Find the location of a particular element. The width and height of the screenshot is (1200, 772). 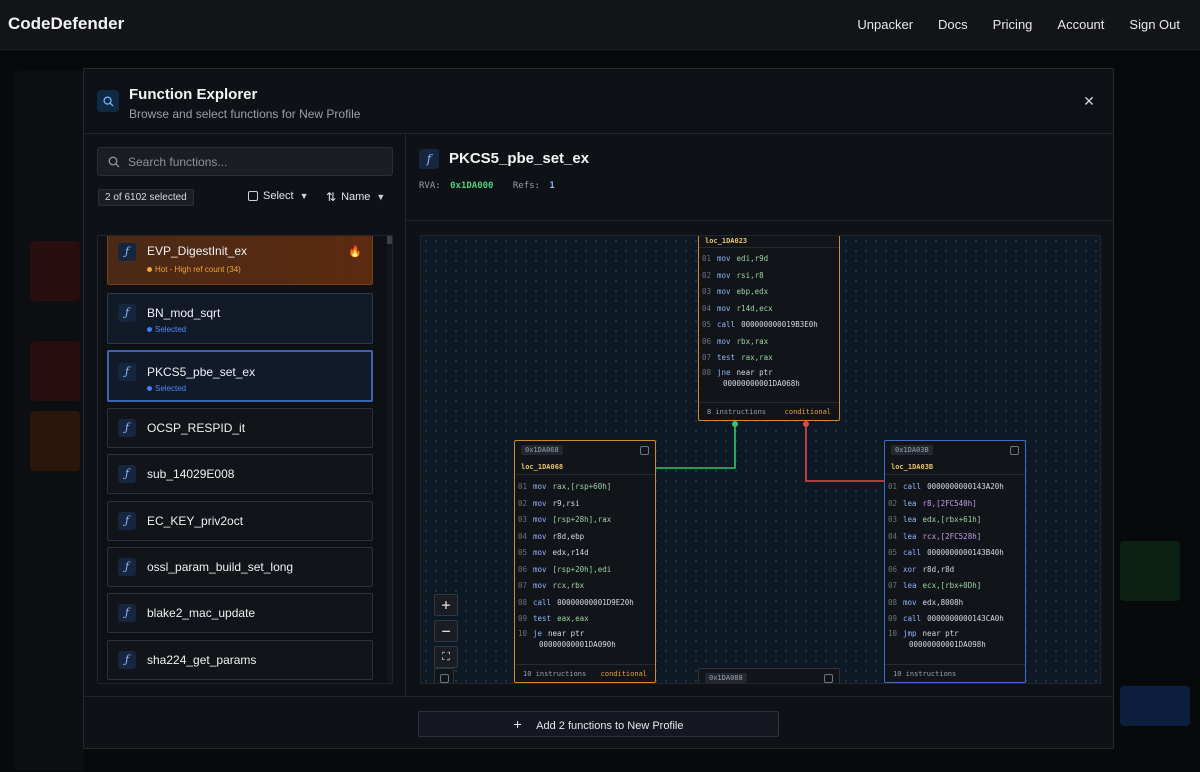

list-item-function: ƒ sub_14029E008 is located at coordinates (240, 474).